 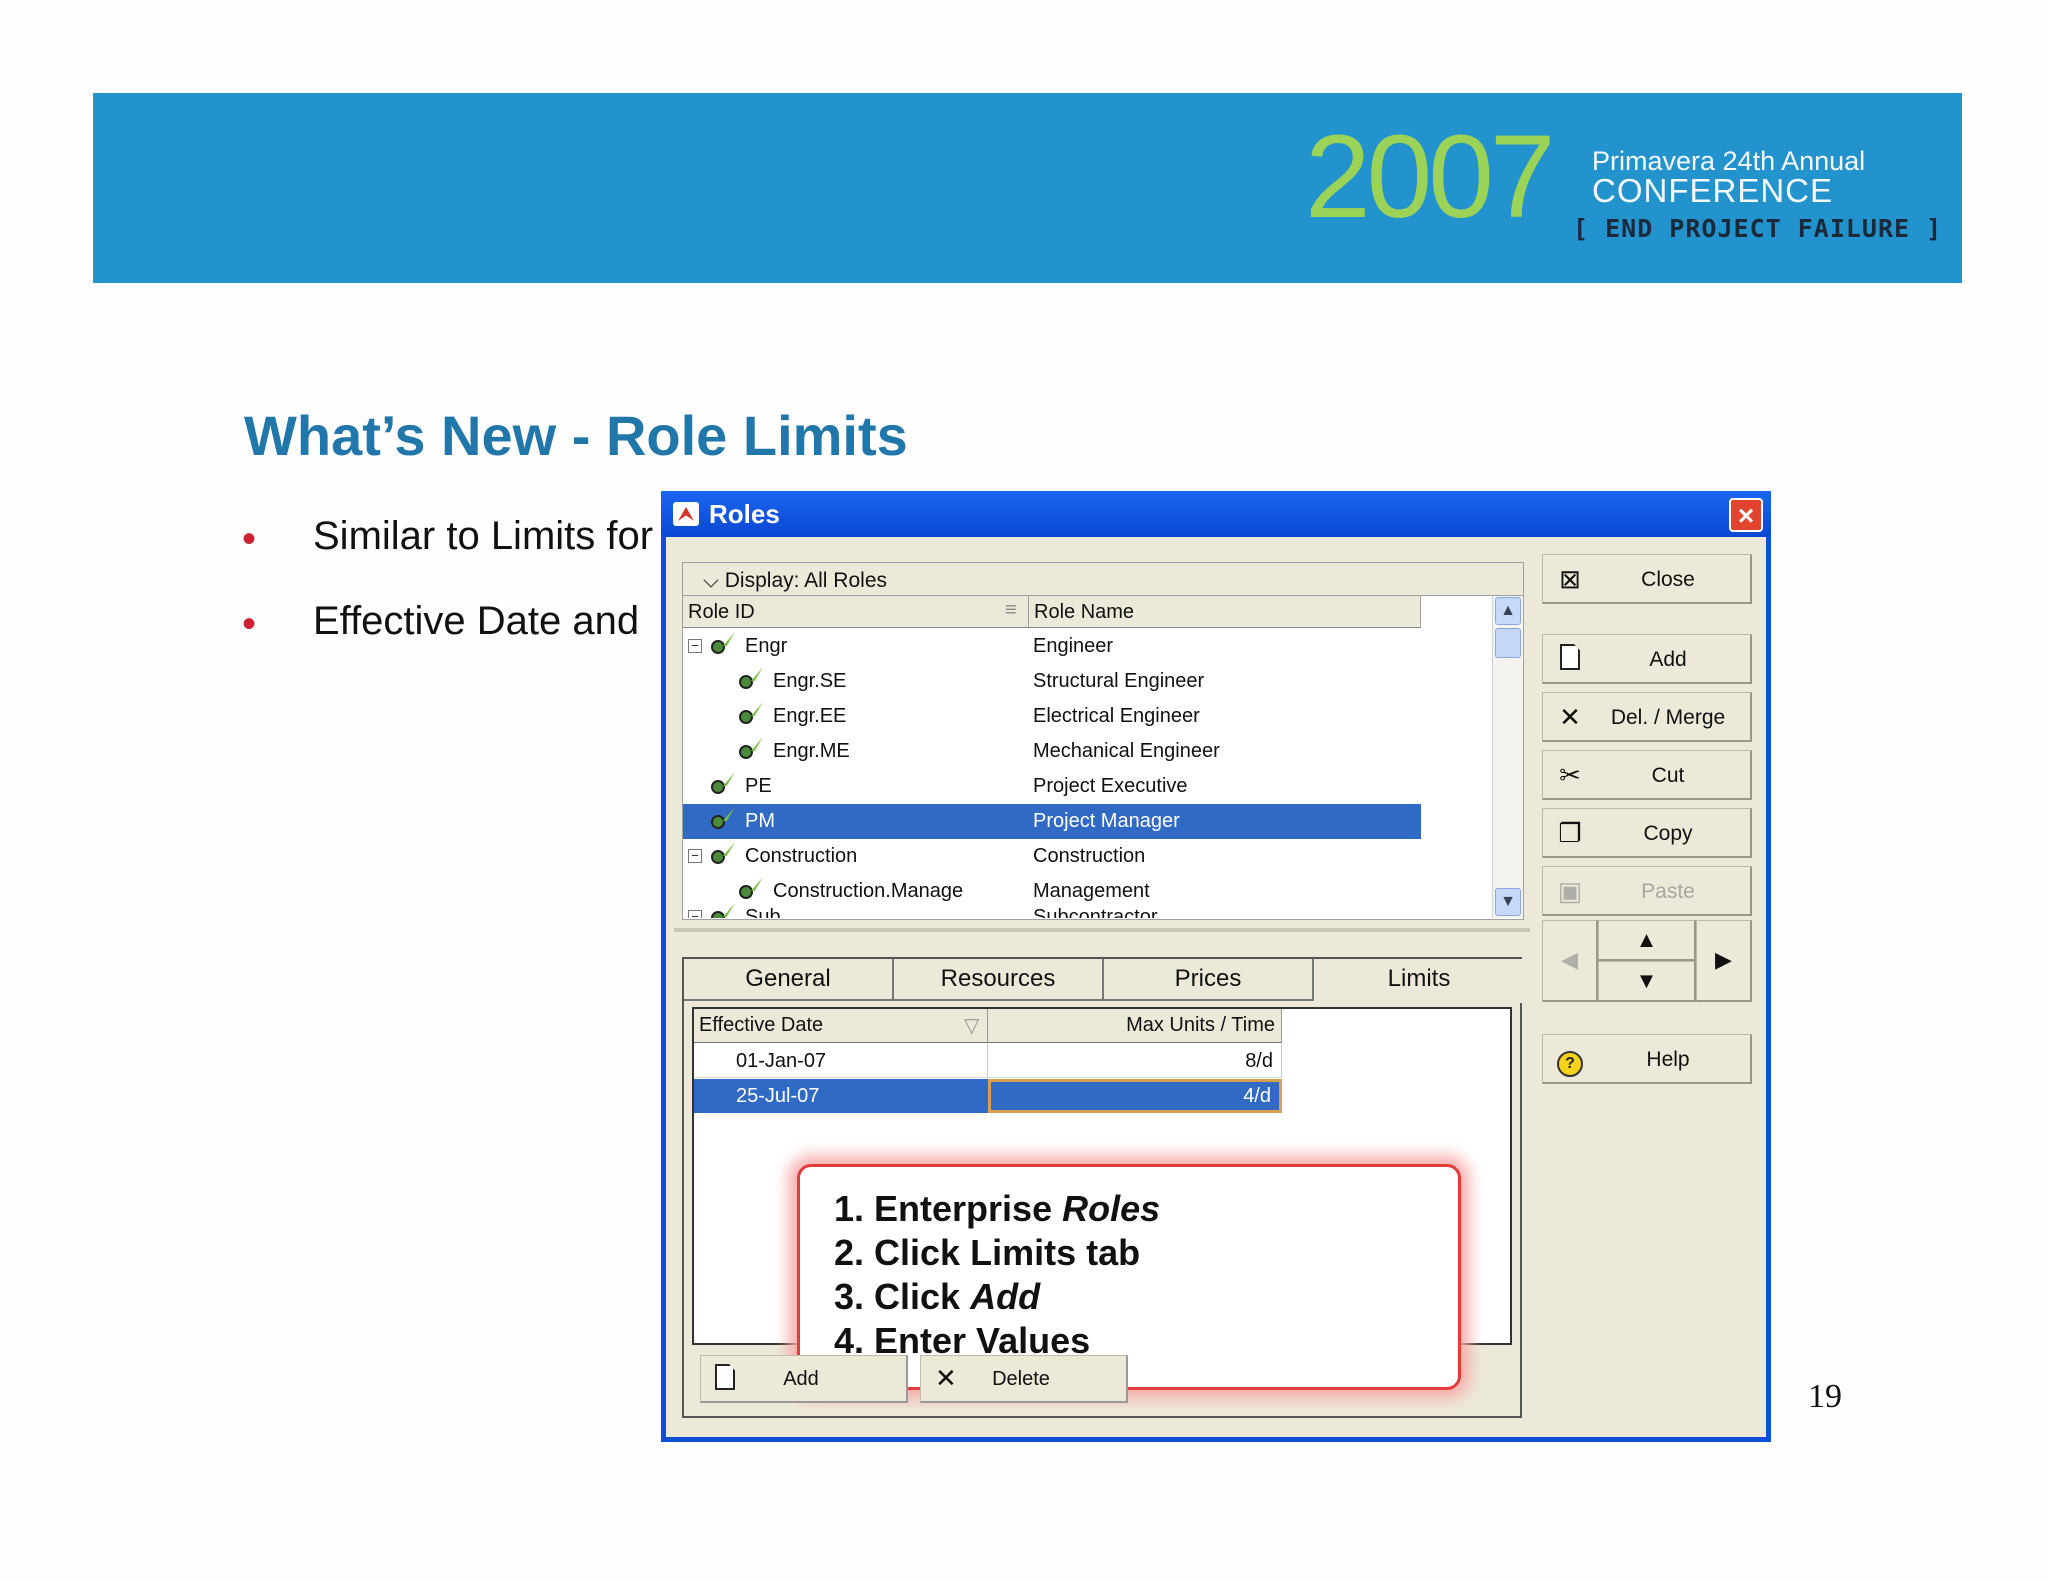 I want to click on role-name: Management, so click(x=1091, y=891).